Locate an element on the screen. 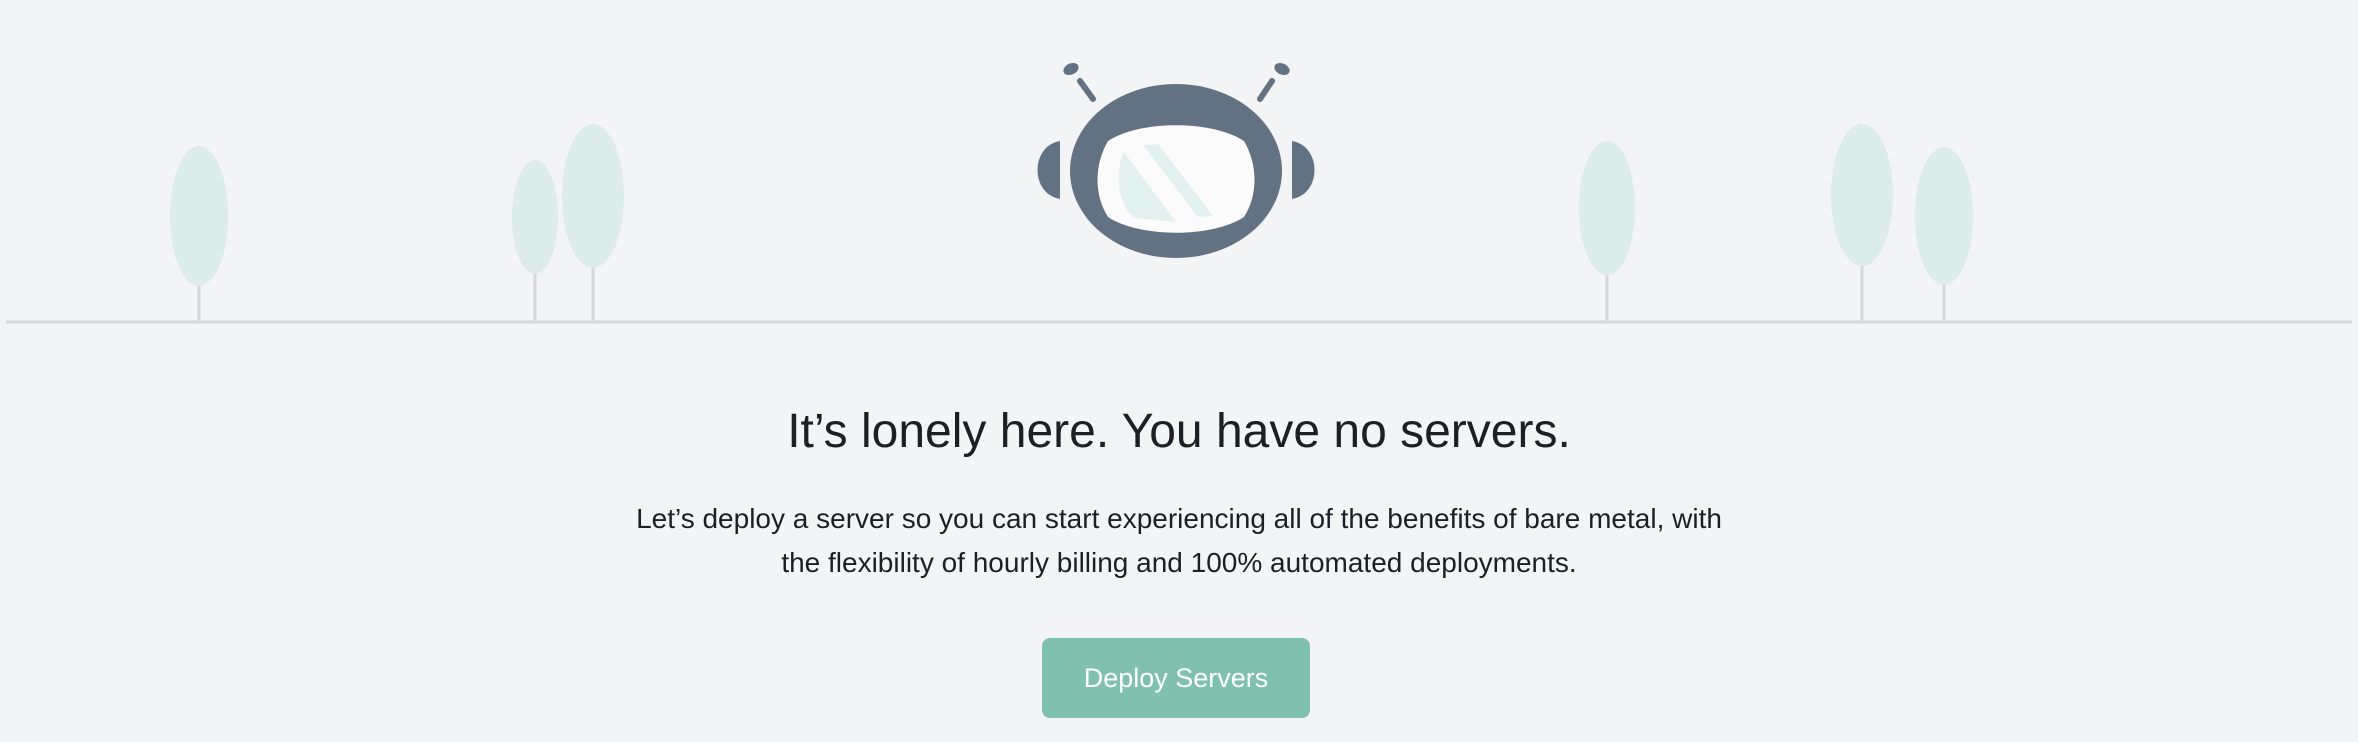  robot-icon is located at coordinates (1176, 160).